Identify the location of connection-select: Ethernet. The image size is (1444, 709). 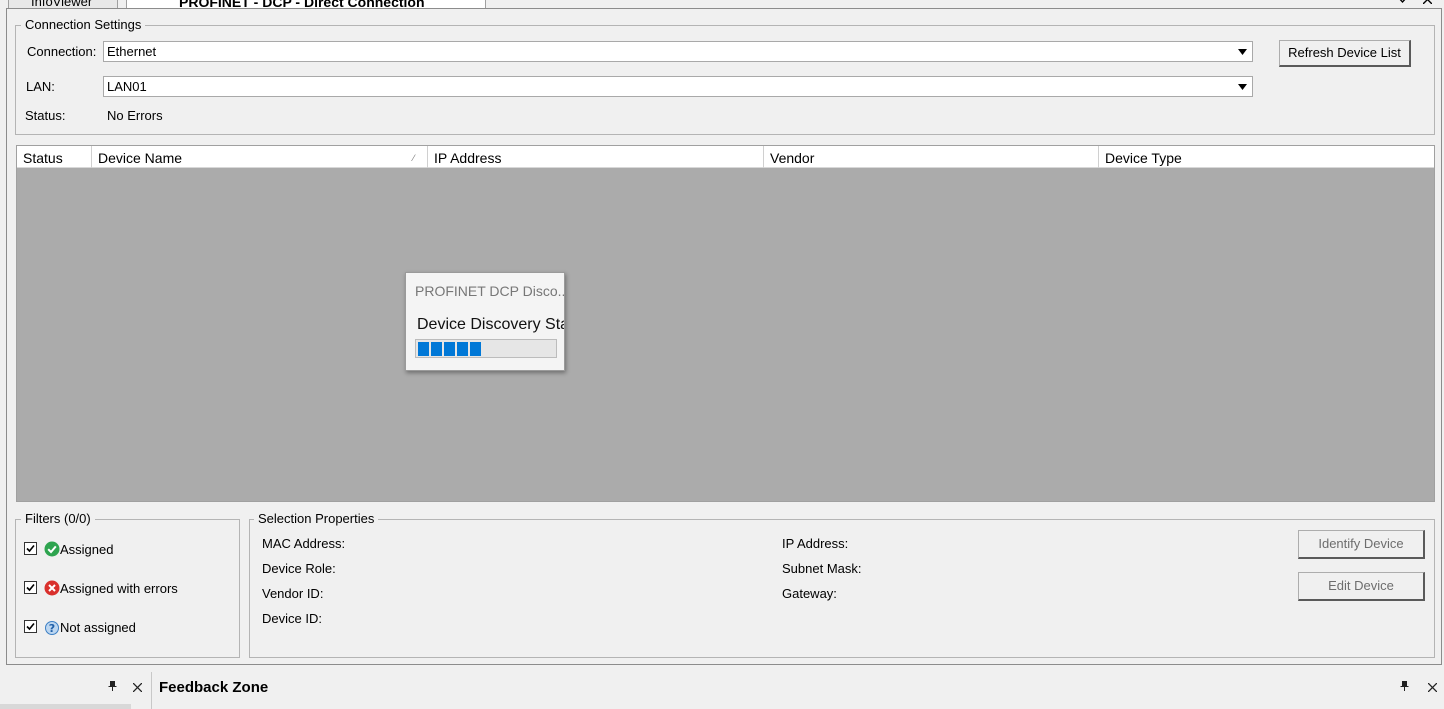
(678, 51).